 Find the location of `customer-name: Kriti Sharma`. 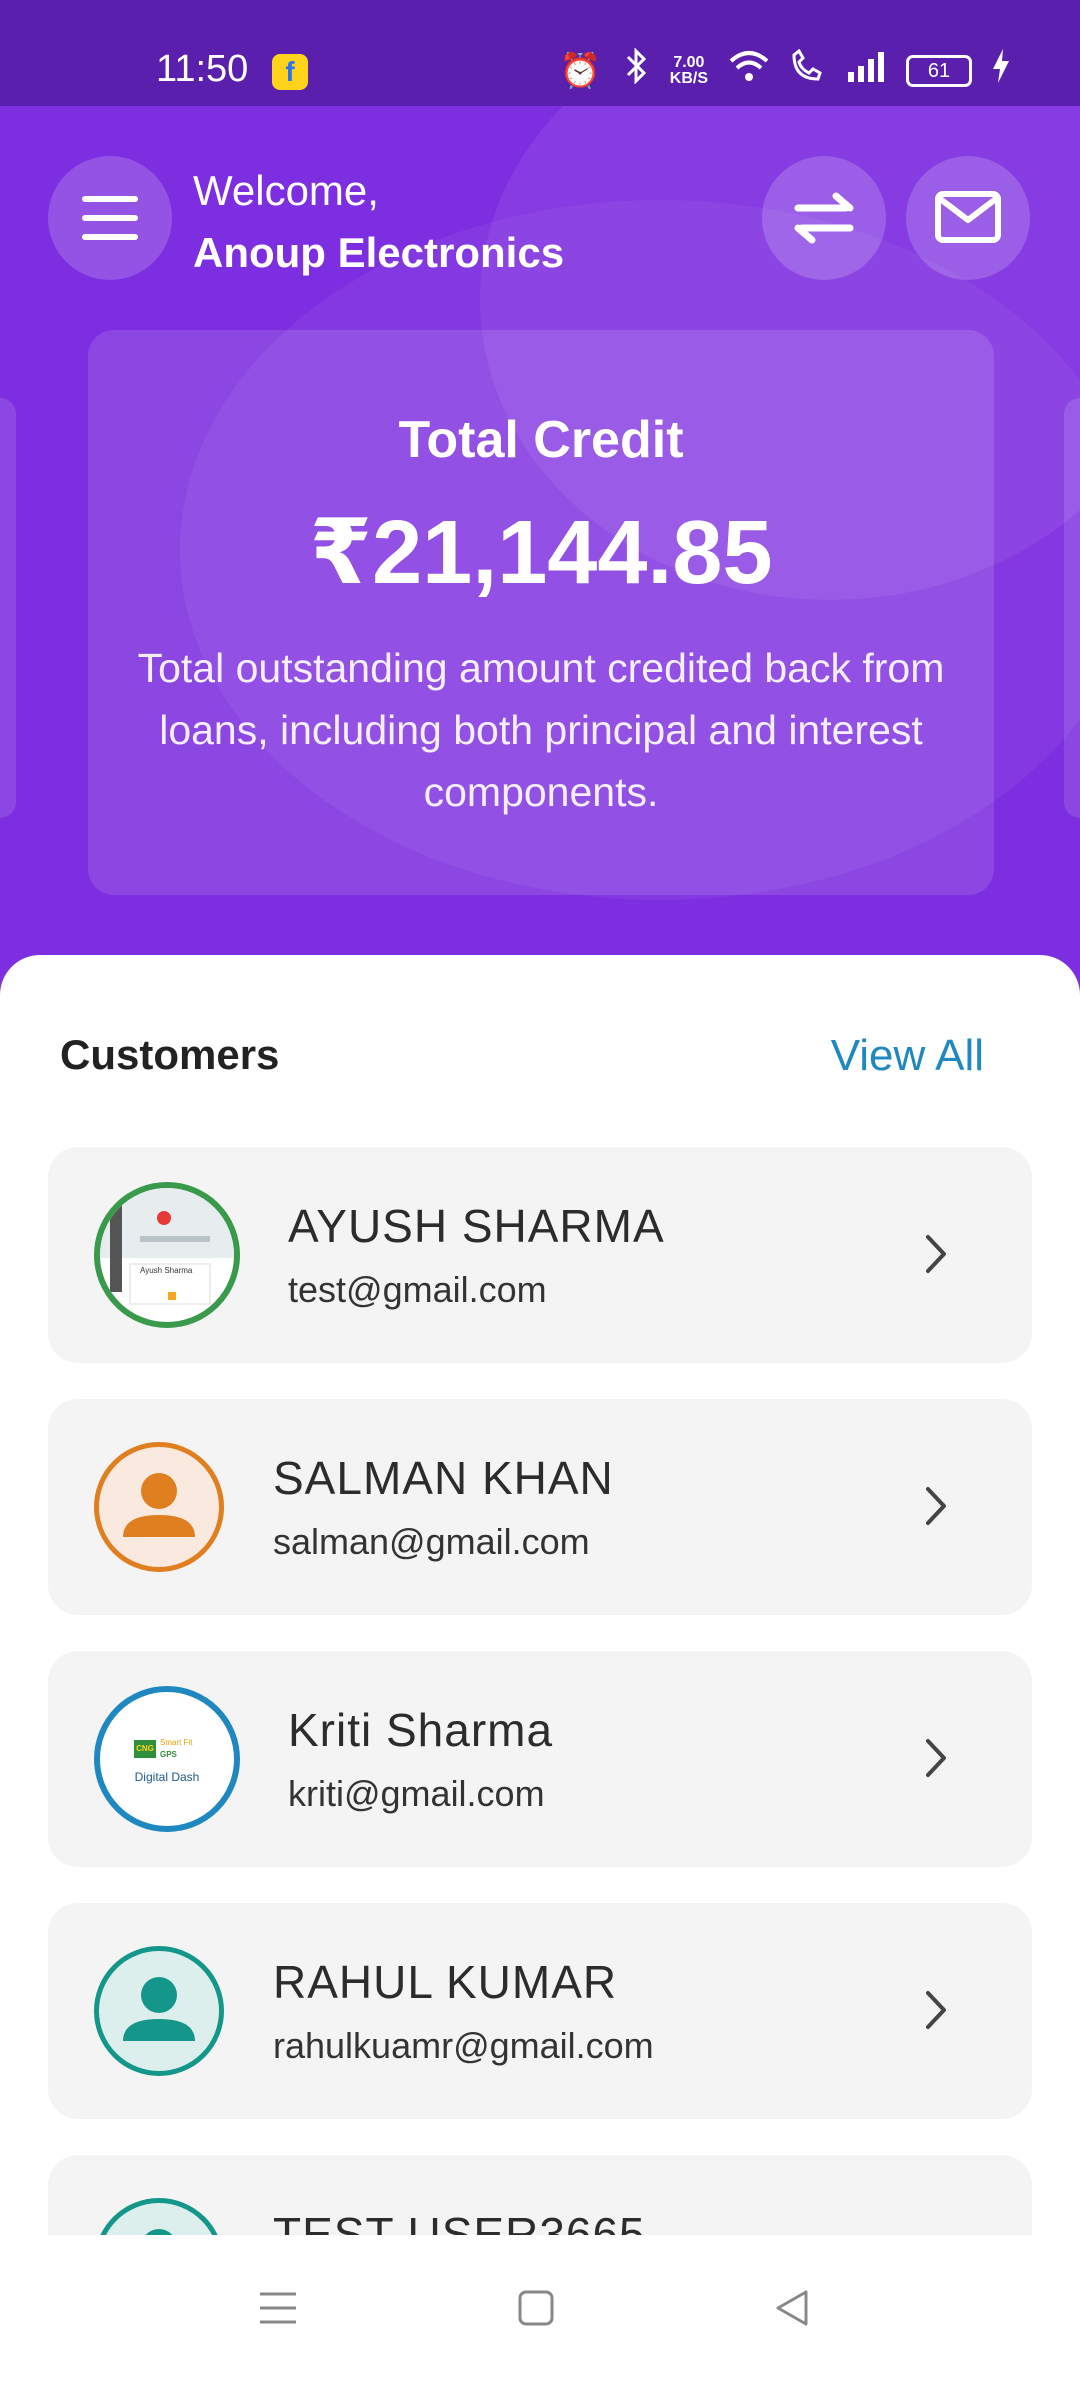

customer-name: Kriti Sharma is located at coordinates (421, 1730).